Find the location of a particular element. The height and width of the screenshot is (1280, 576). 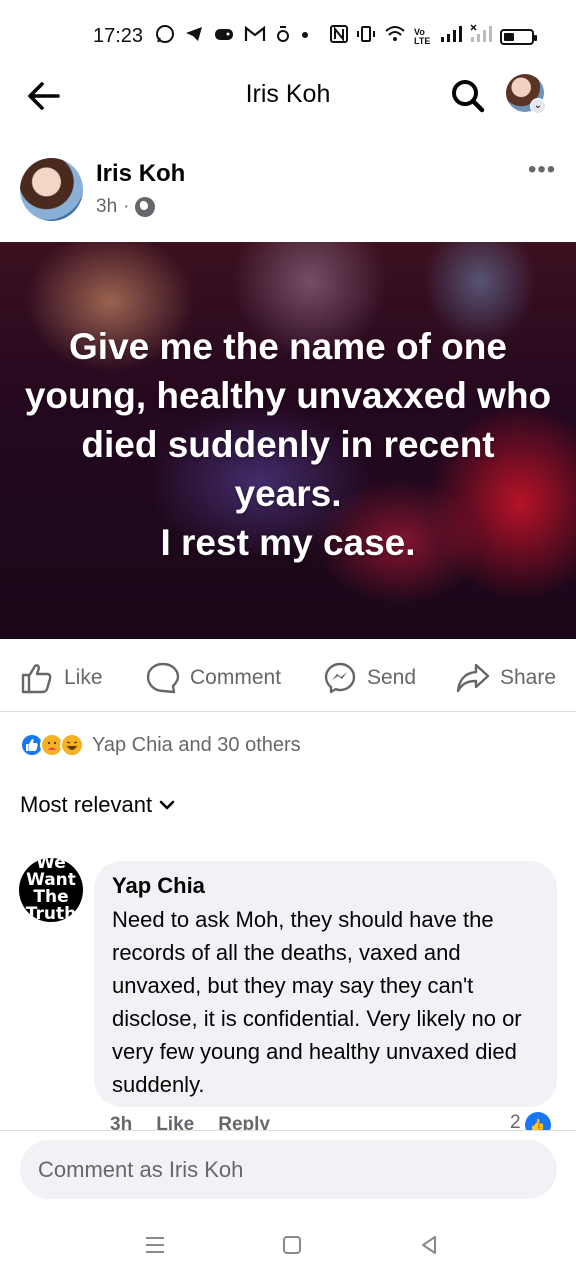

reactions-text: Yap Chia and 30 others is located at coordinates (196, 745).